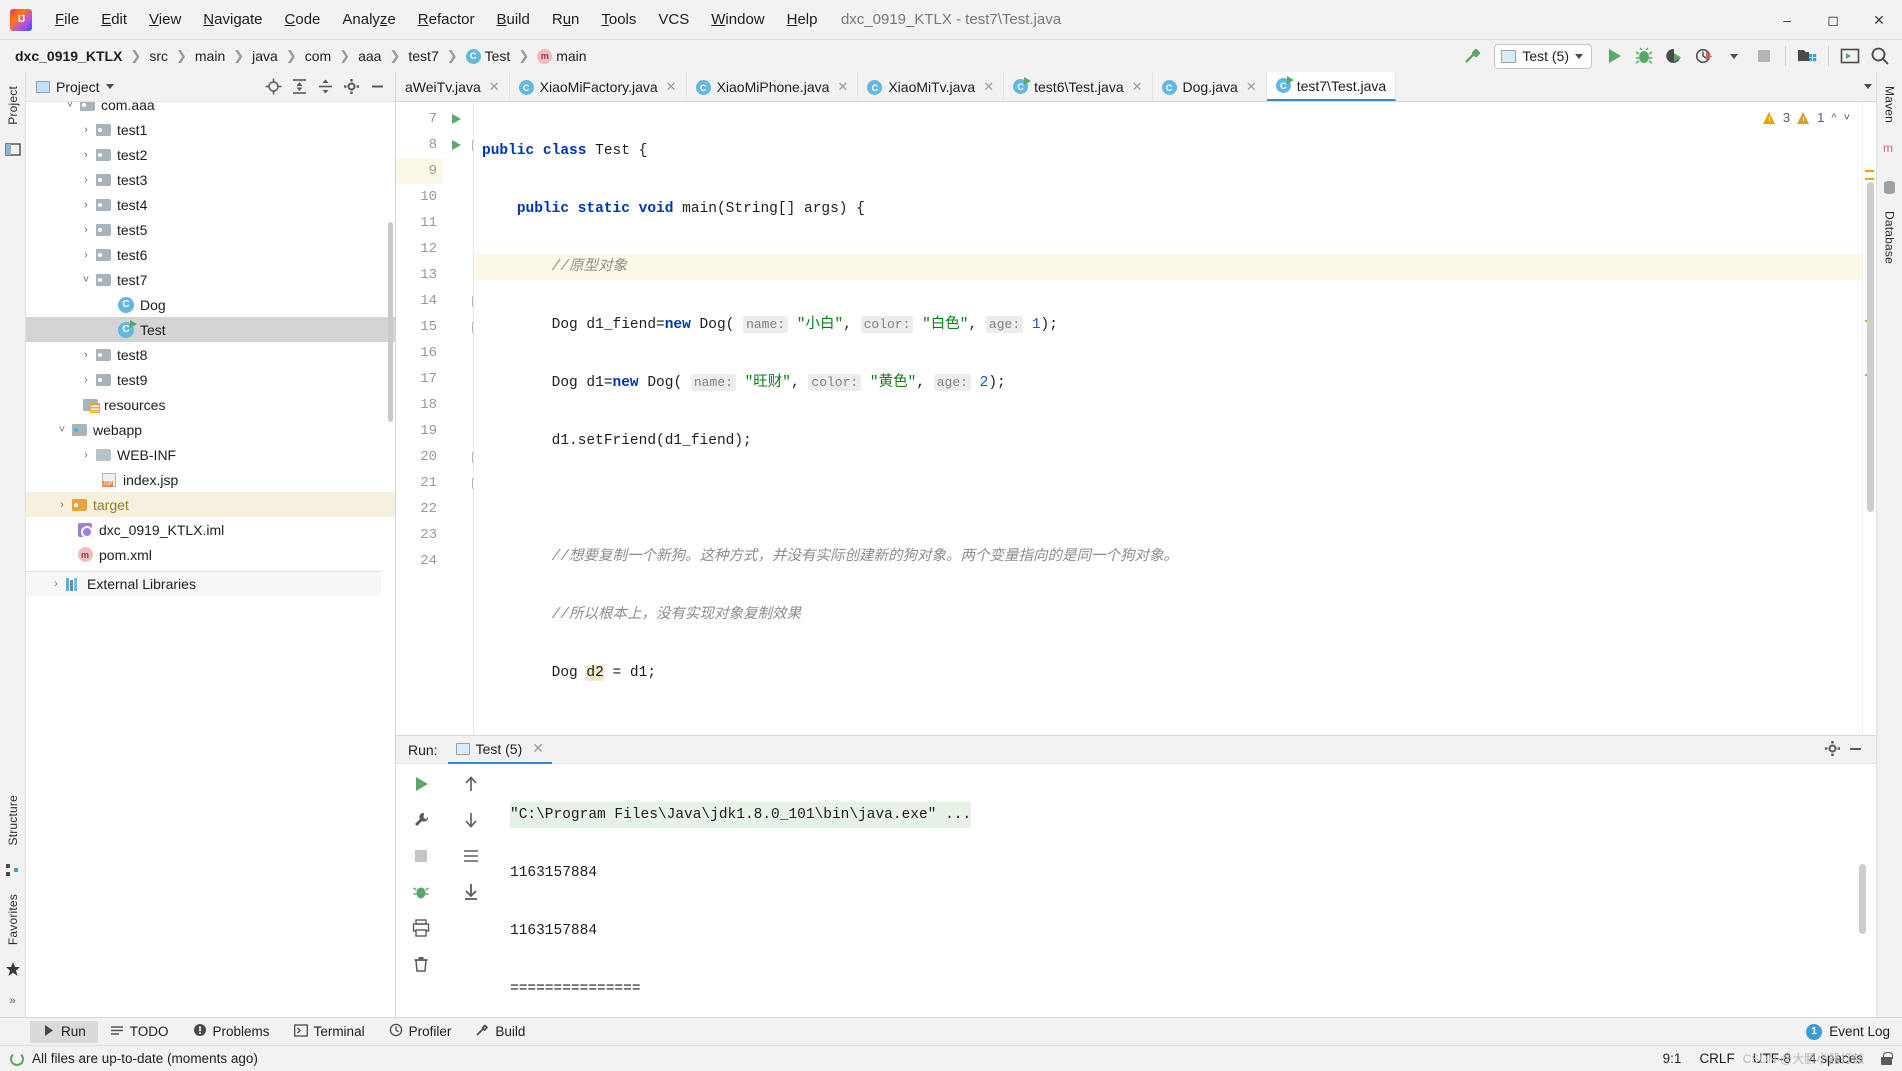  Describe the element at coordinates (471, 784) in the screenshot. I see `scroll-up-icon` at that location.